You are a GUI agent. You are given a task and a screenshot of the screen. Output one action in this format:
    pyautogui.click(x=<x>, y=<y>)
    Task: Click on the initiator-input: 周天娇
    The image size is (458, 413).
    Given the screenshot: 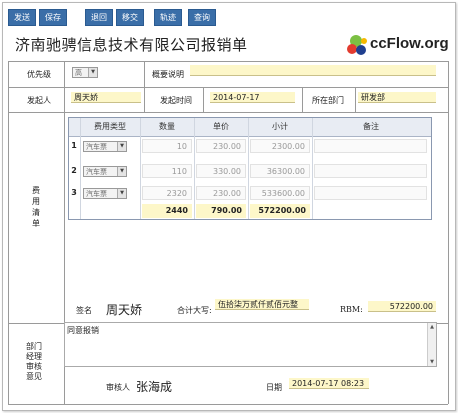 What is the action you would take?
    pyautogui.click(x=106, y=97)
    